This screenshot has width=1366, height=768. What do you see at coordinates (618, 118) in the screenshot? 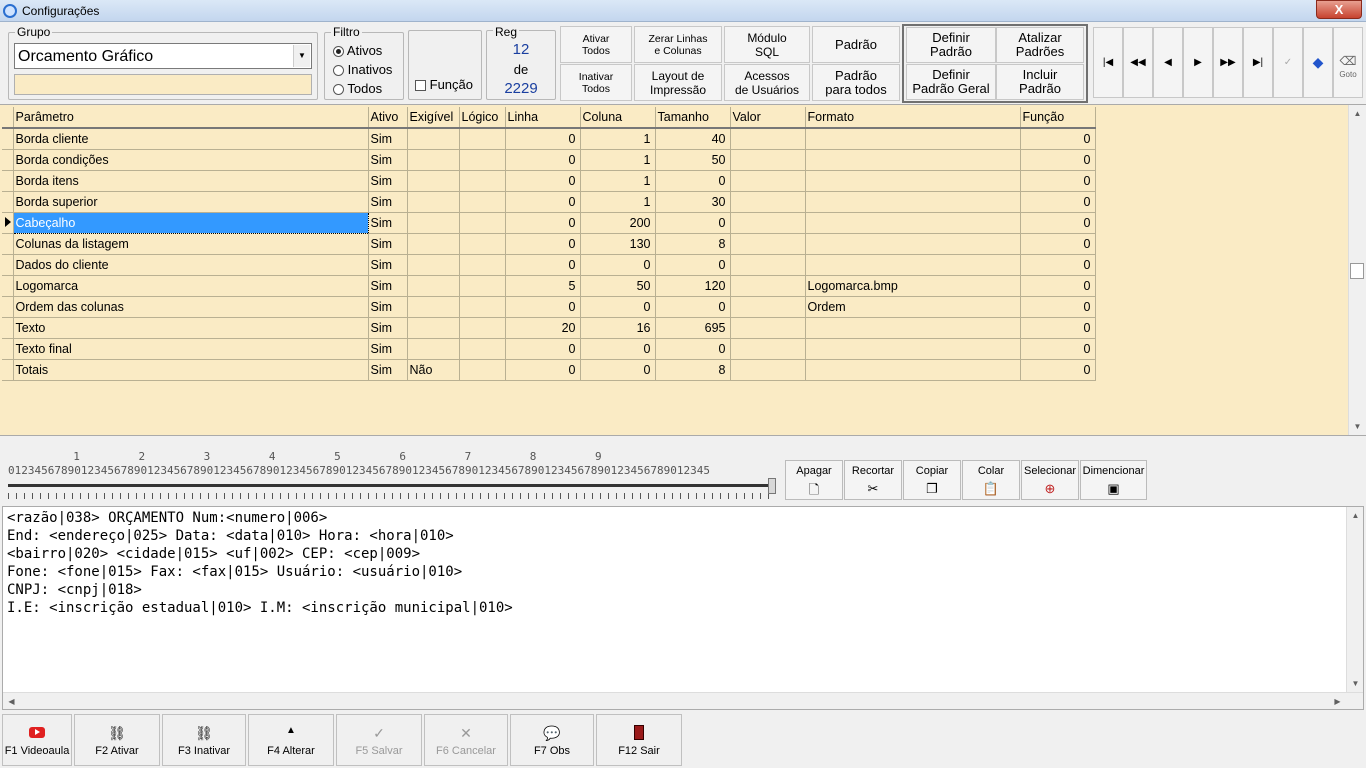
I see `col-coluna: Coluna` at bounding box center [618, 118].